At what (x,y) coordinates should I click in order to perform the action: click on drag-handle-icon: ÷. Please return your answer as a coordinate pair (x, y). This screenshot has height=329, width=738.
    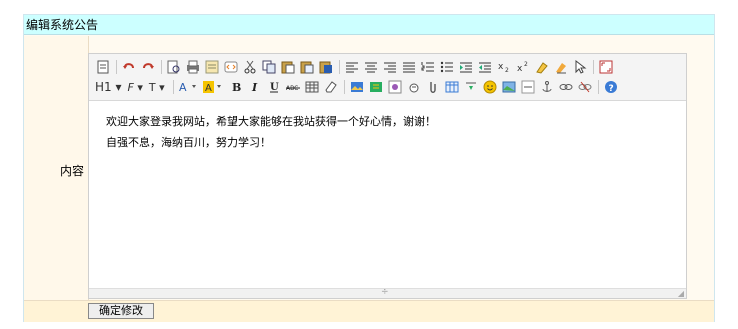
    Looking at the image, I should click on (385, 292).